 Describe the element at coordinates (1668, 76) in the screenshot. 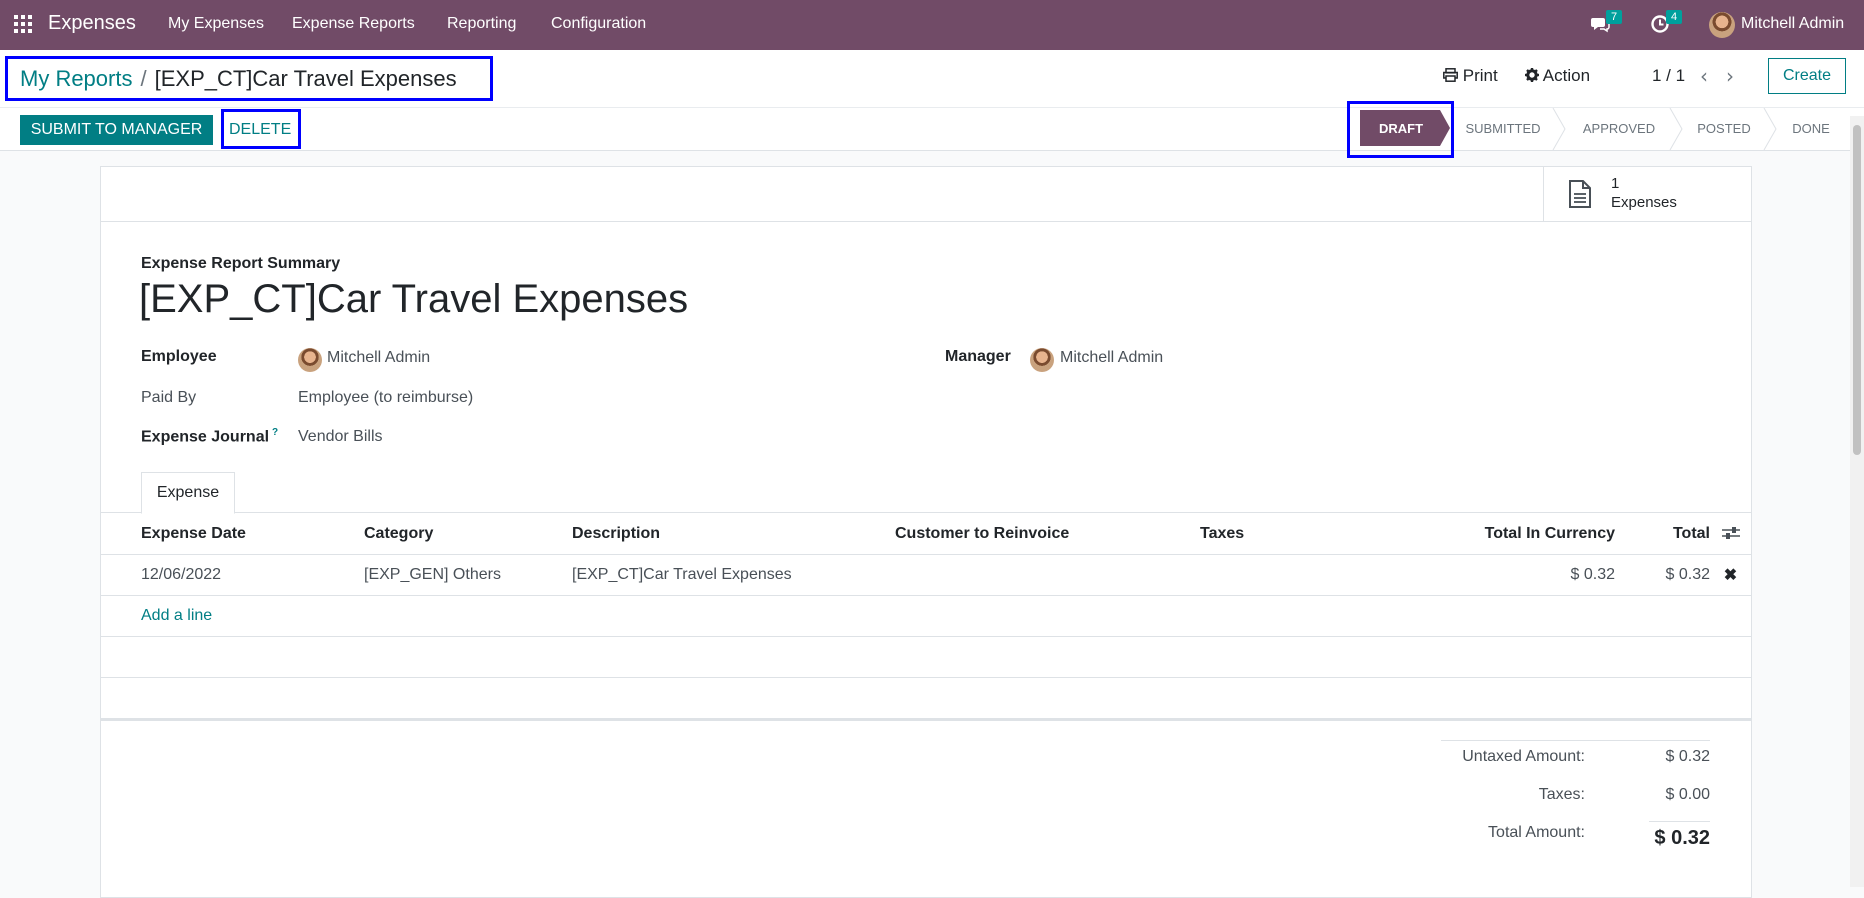

I see `pager-value: 1 / 1` at that location.